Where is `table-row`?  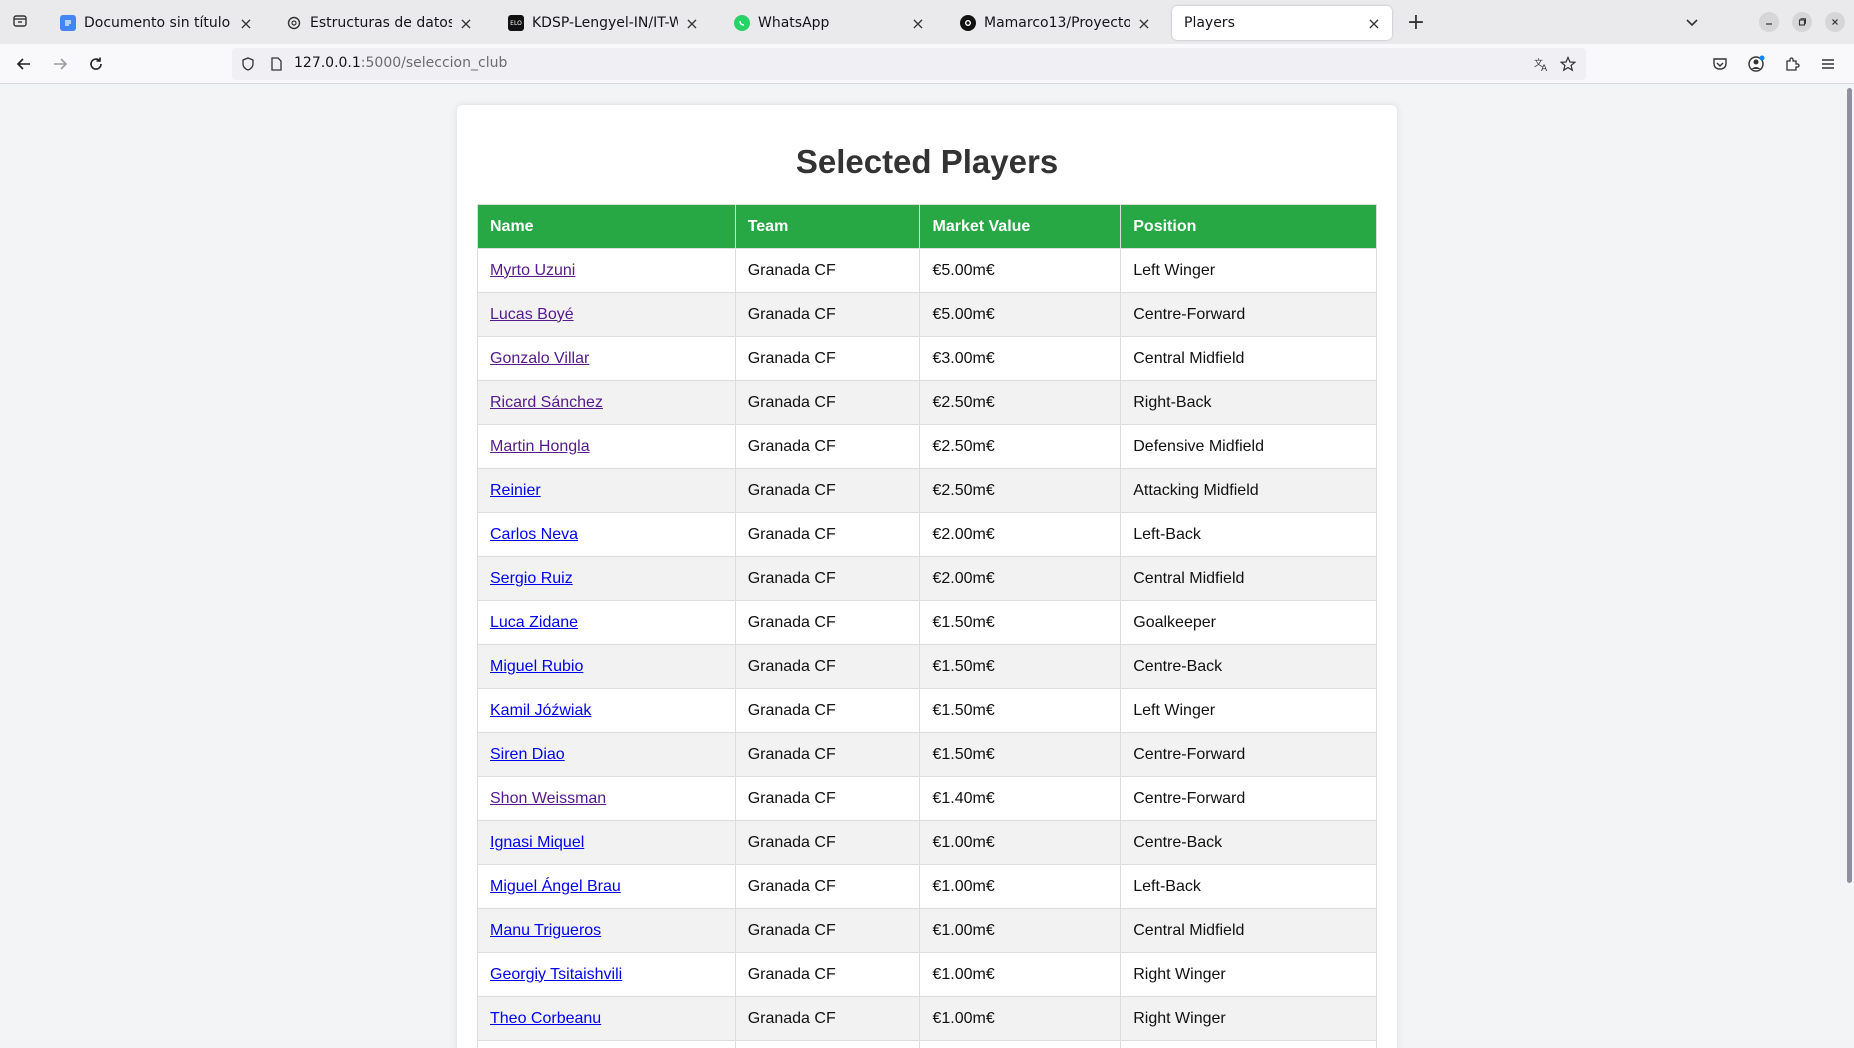
table-row is located at coordinates (927, 1044).